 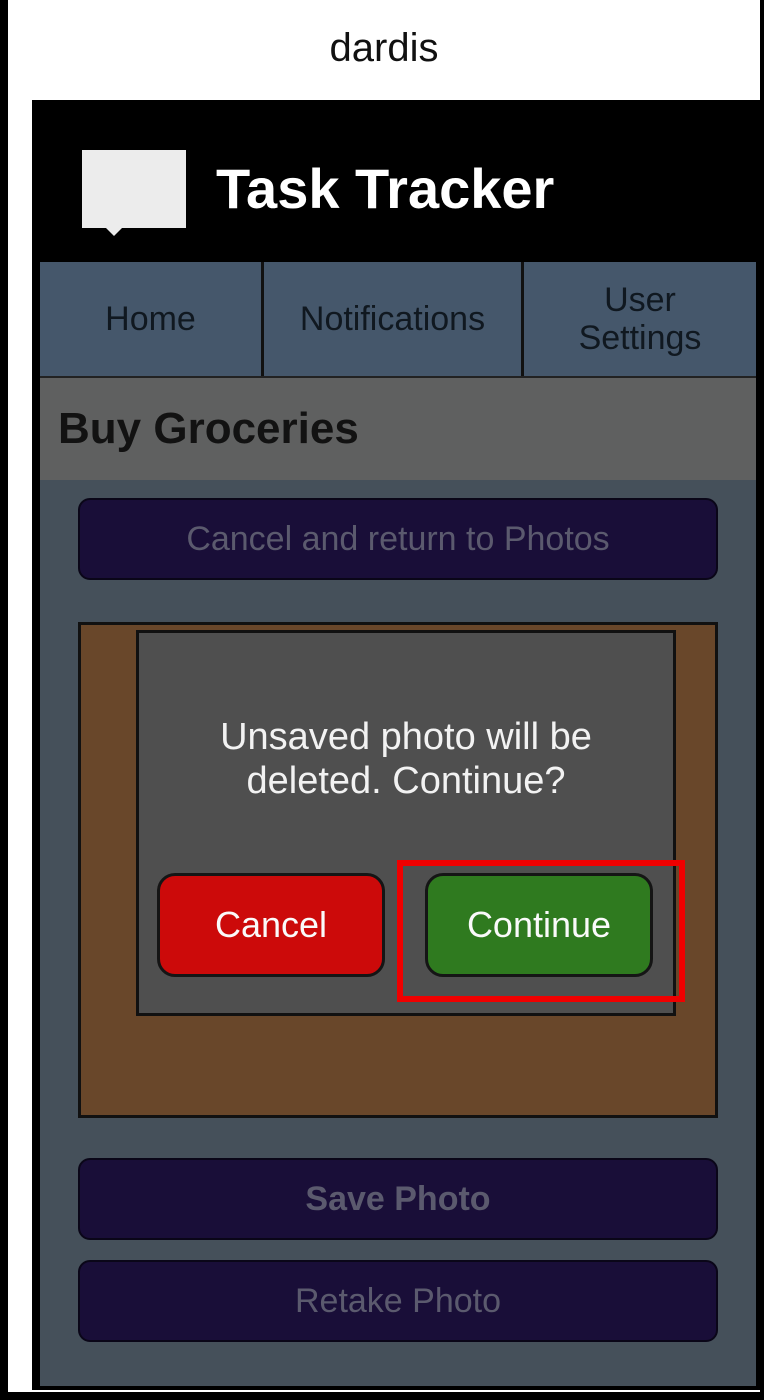 What do you see at coordinates (394, 319) in the screenshot?
I see `tab-notifications: Notifications` at bounding box center [394, 319].